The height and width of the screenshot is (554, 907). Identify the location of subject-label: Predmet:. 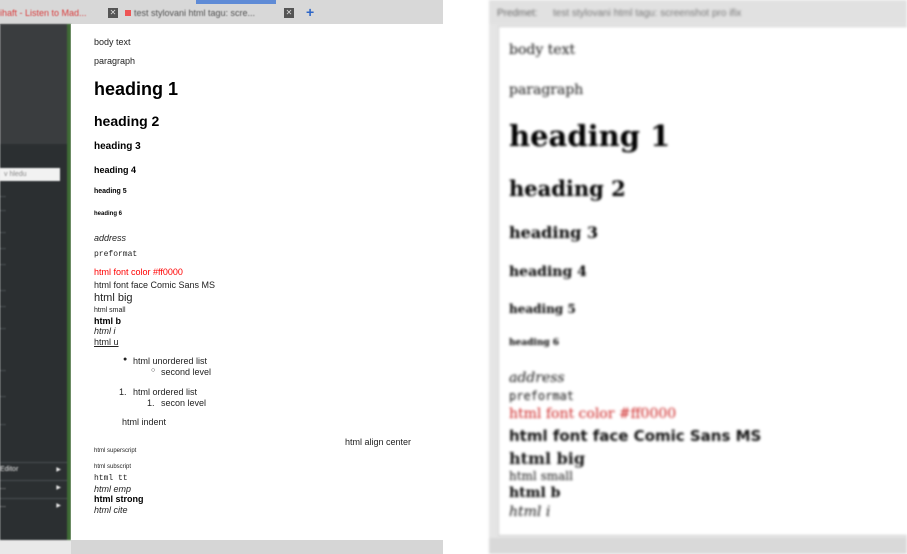
(517, 13).